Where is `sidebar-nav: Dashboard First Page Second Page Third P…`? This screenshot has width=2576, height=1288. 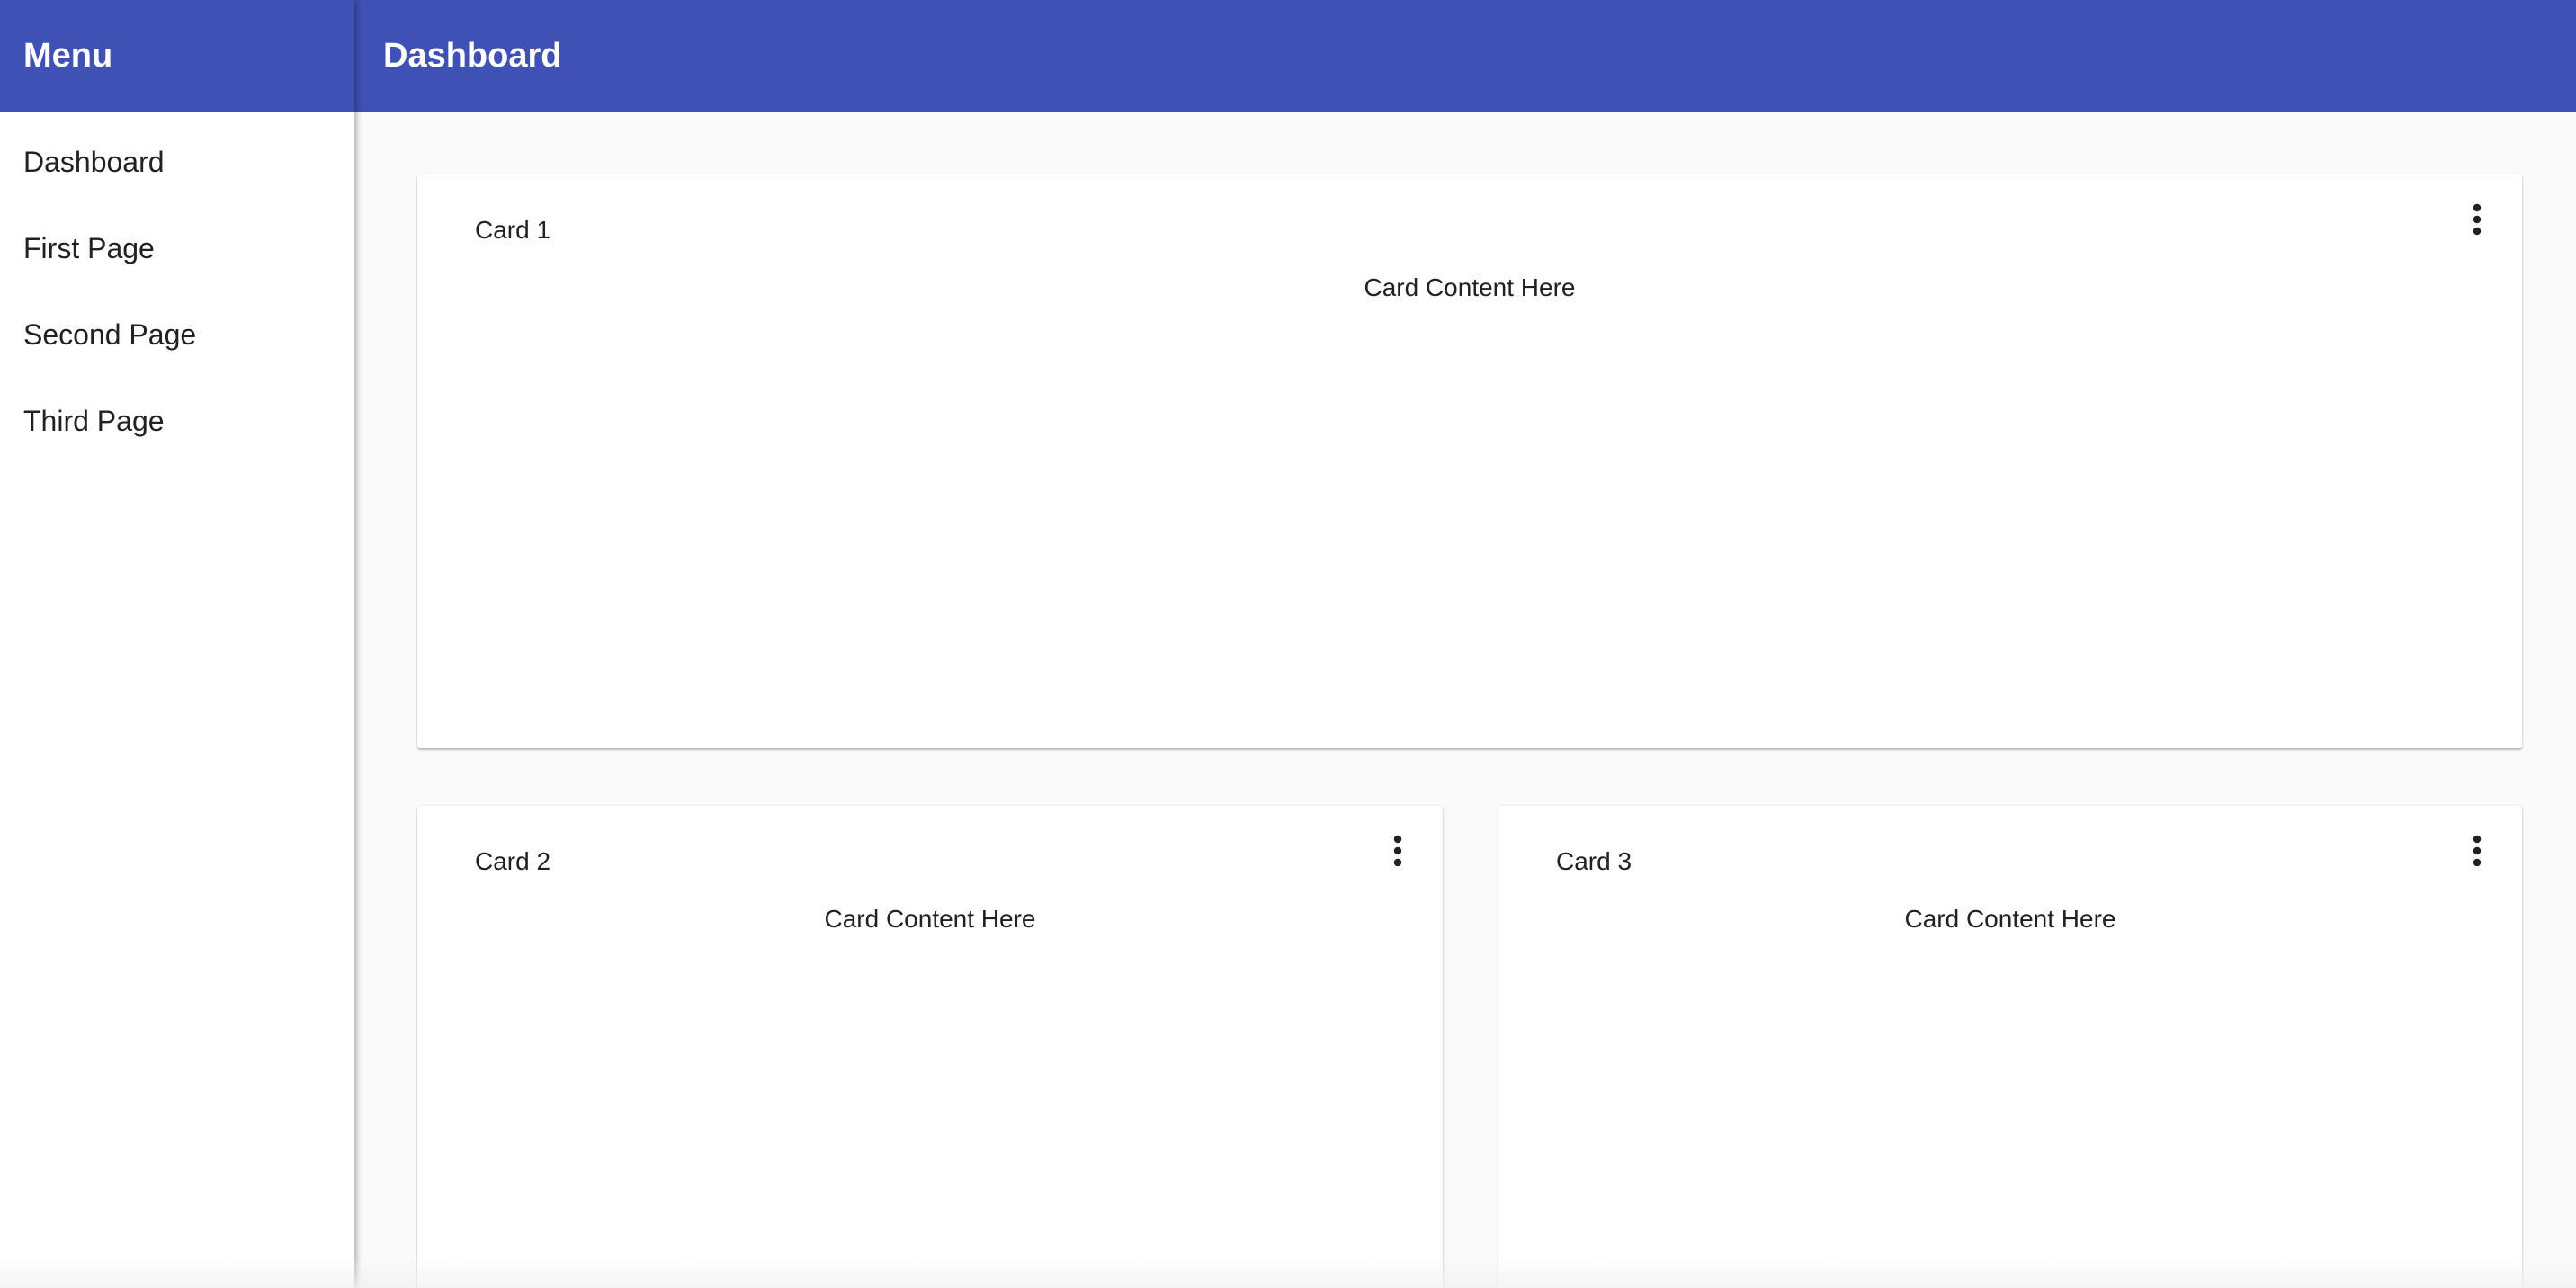 sidebar-nav: Dashboard First Page Second Page Third P… is located at coordinates (177, 288).